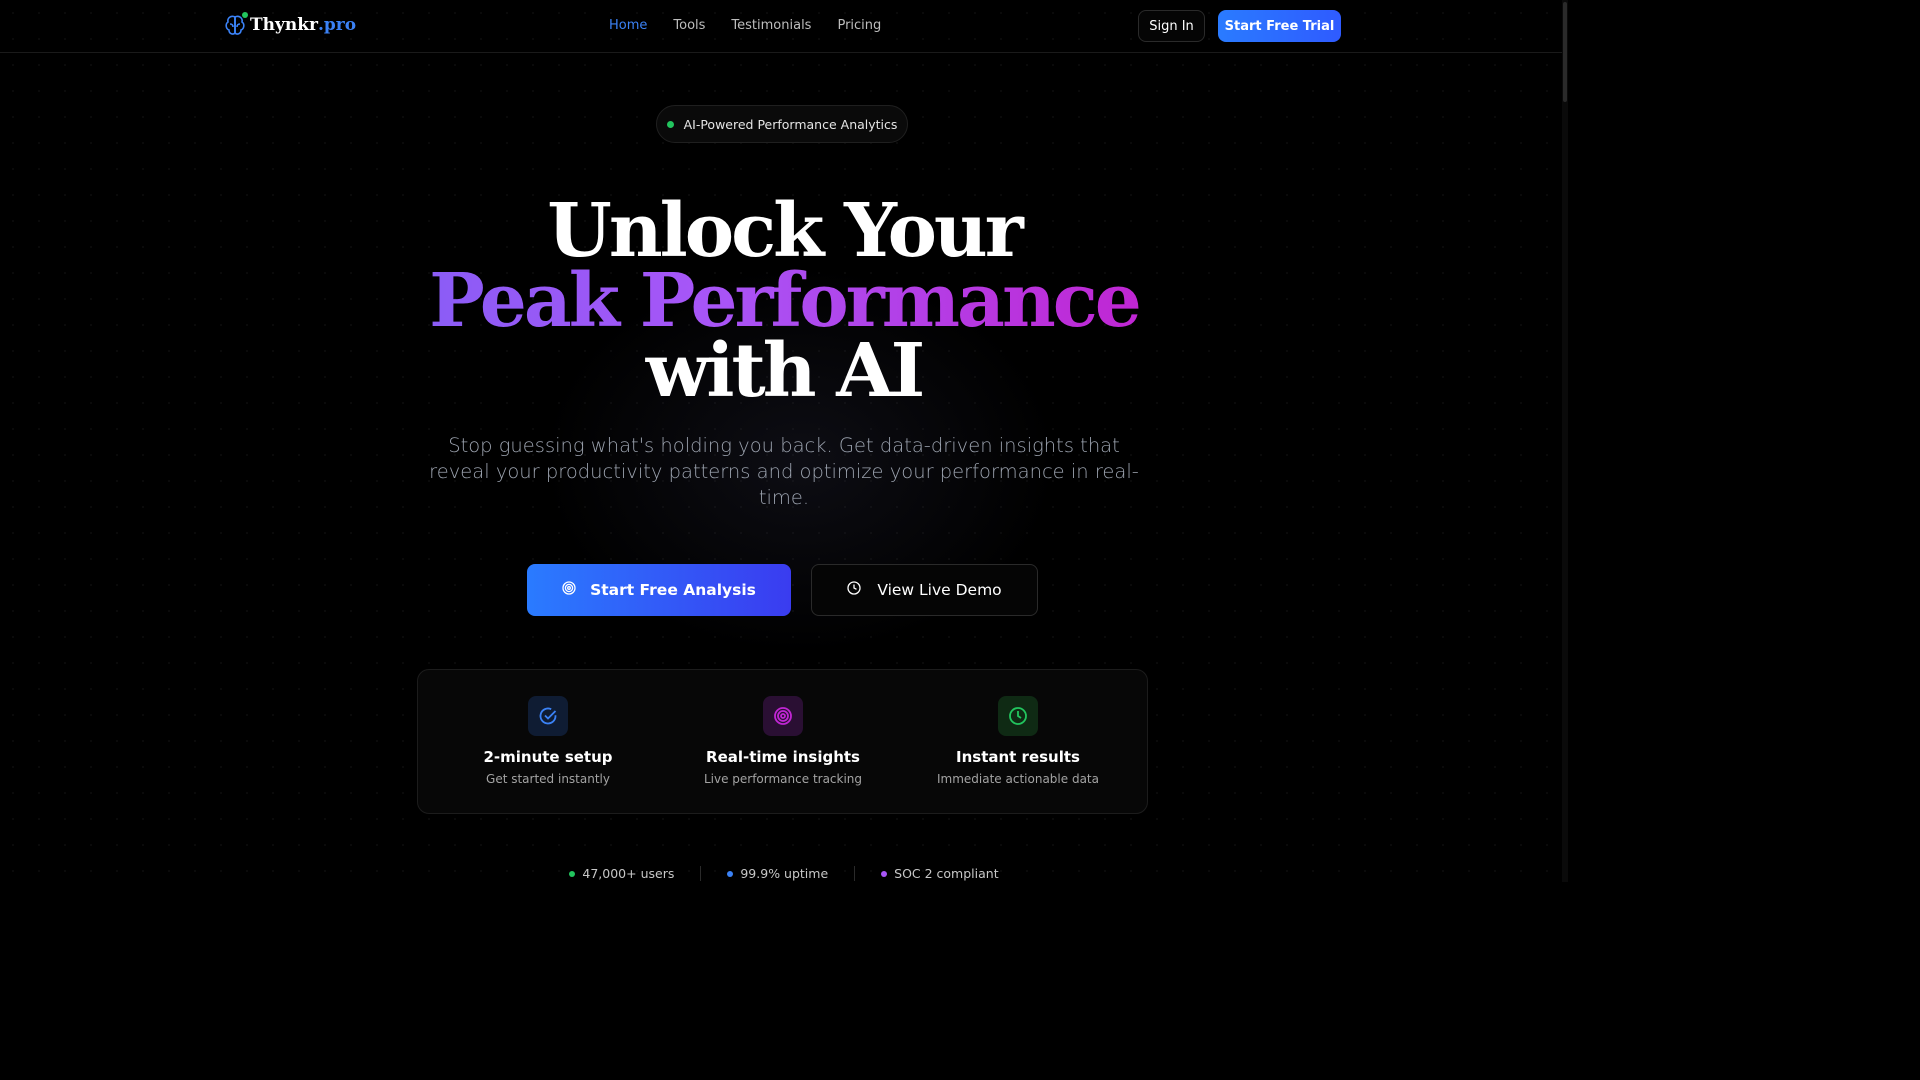 The height and width of the screenshot is (1080, 1920). I want to click on feature-description: Immediate actionable data, so click(1018, 779).